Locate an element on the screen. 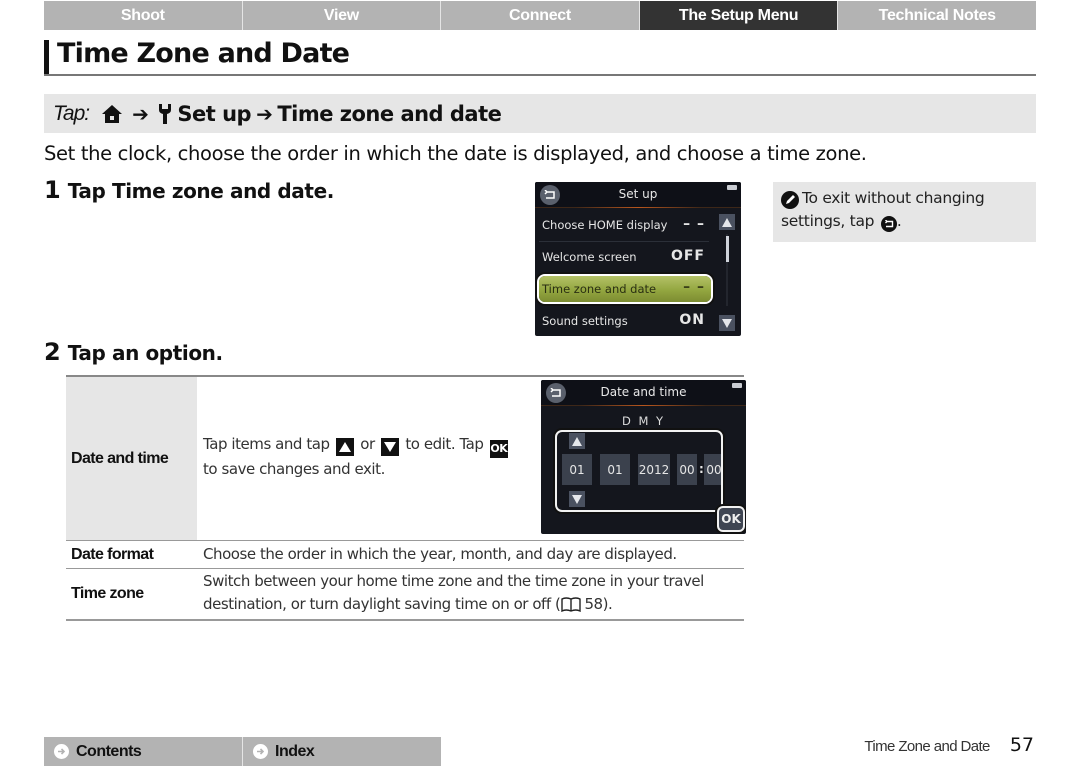 This screenshot has width=1080, height=766. tab-technical-notes: Technical Notes is located at coordinates (937, 15).